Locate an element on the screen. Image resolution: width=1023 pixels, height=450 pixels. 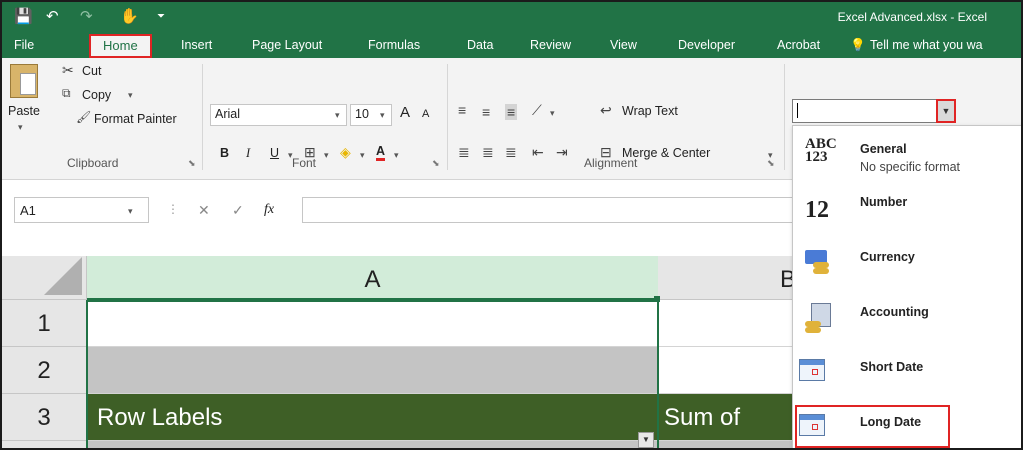
number-format-icon: 12 is located at coordinates (819, 208).